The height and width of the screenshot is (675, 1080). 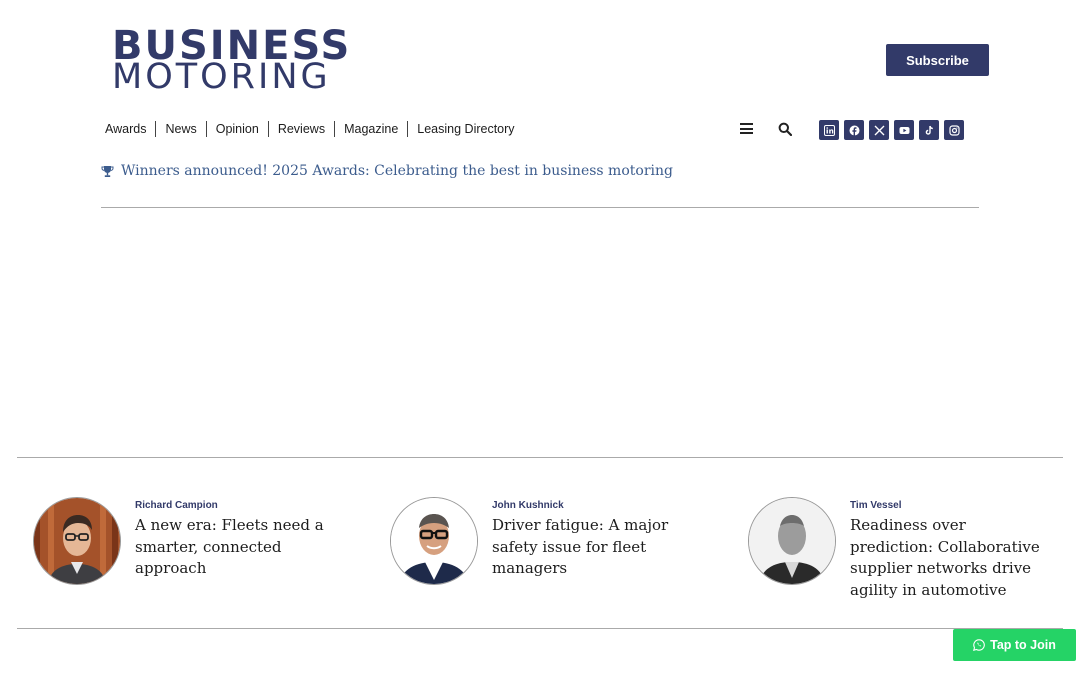 I want to click on author-name: Tim Vessel, so click(x=950, y=505).